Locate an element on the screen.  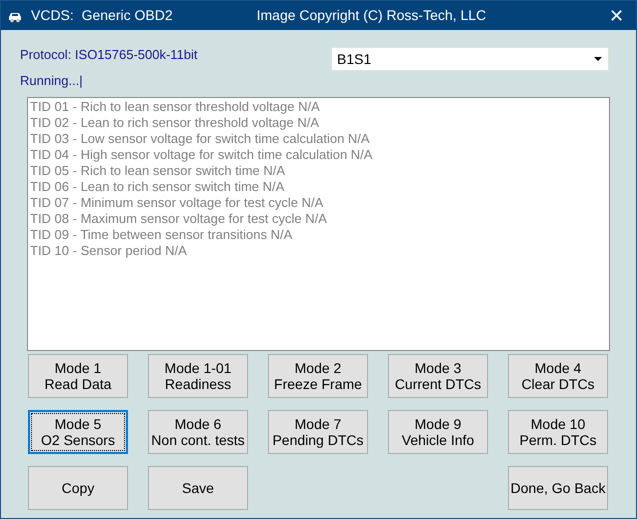
mode-button: Mode 1-01 Readiness is located at coordinates (198, 376).